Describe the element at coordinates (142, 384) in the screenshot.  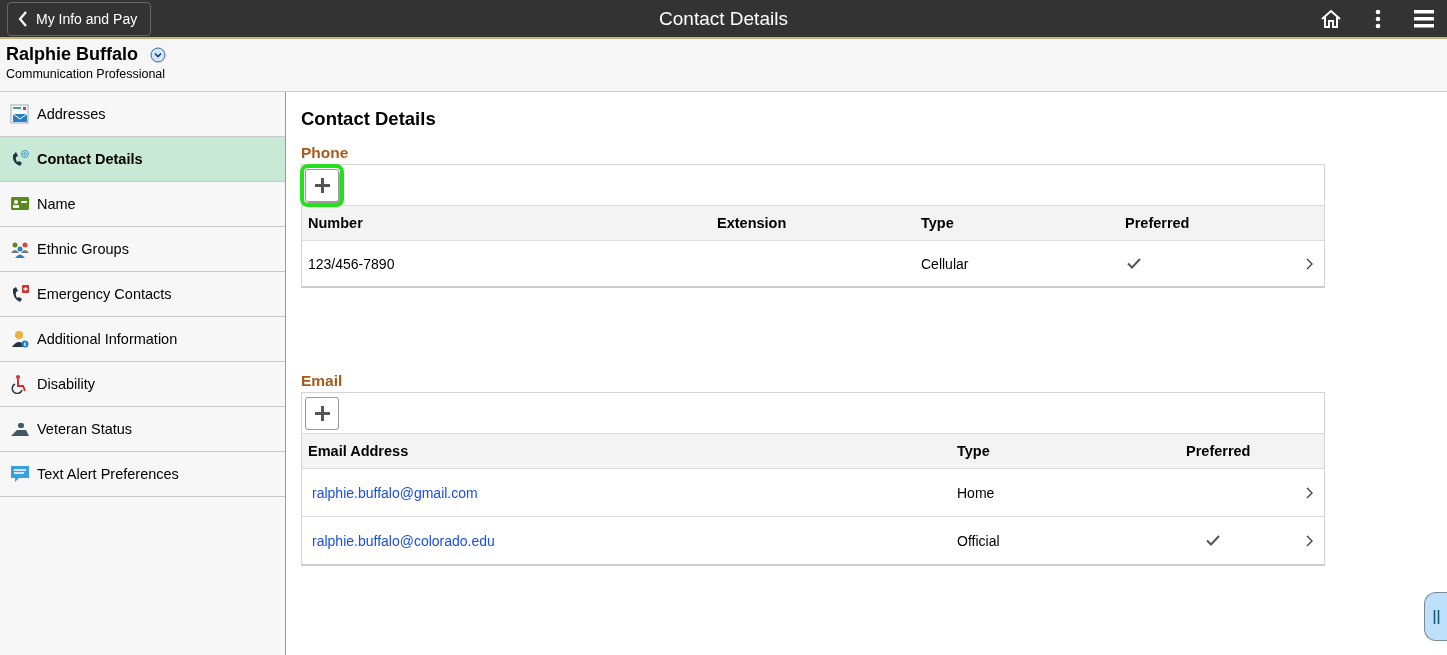
I see `sidebar-item: Disability` at that location.